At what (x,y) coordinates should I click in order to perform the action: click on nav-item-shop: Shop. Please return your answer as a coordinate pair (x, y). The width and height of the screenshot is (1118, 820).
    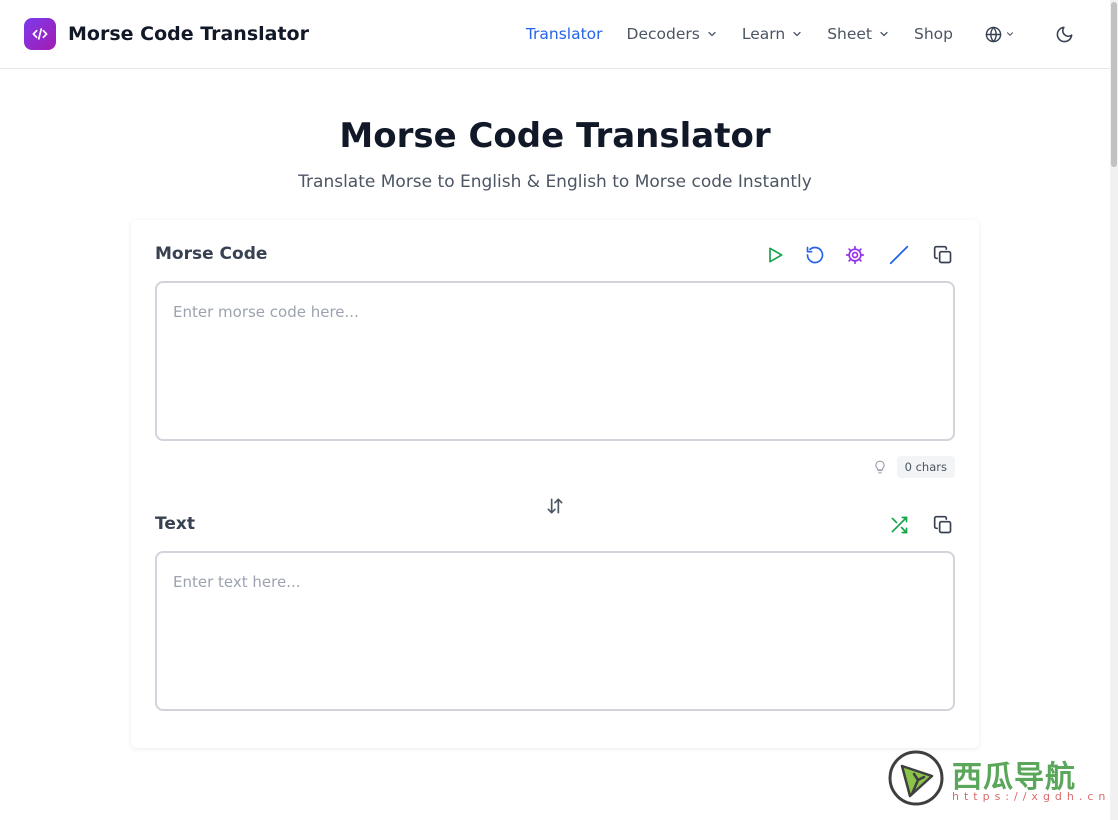
    Looking at the image, I should click on (933, 34).